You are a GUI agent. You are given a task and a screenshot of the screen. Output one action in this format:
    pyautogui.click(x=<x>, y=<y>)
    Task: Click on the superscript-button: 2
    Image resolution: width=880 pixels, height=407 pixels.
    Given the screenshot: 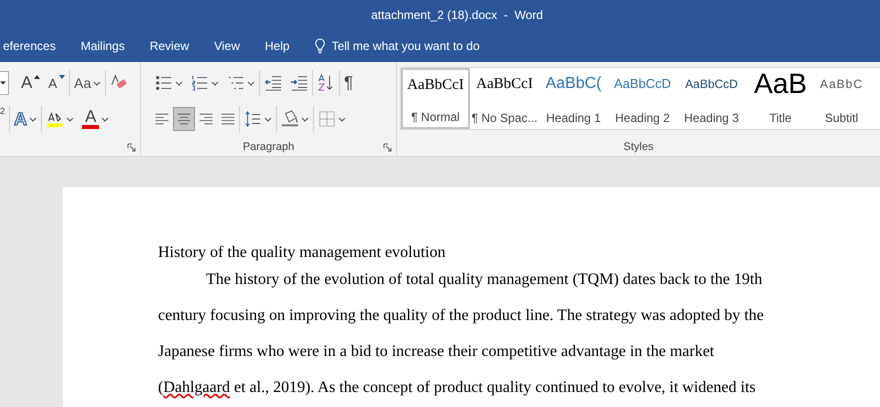 What is the action you would take?
    pyautogui.click(x=5, y=119)
    